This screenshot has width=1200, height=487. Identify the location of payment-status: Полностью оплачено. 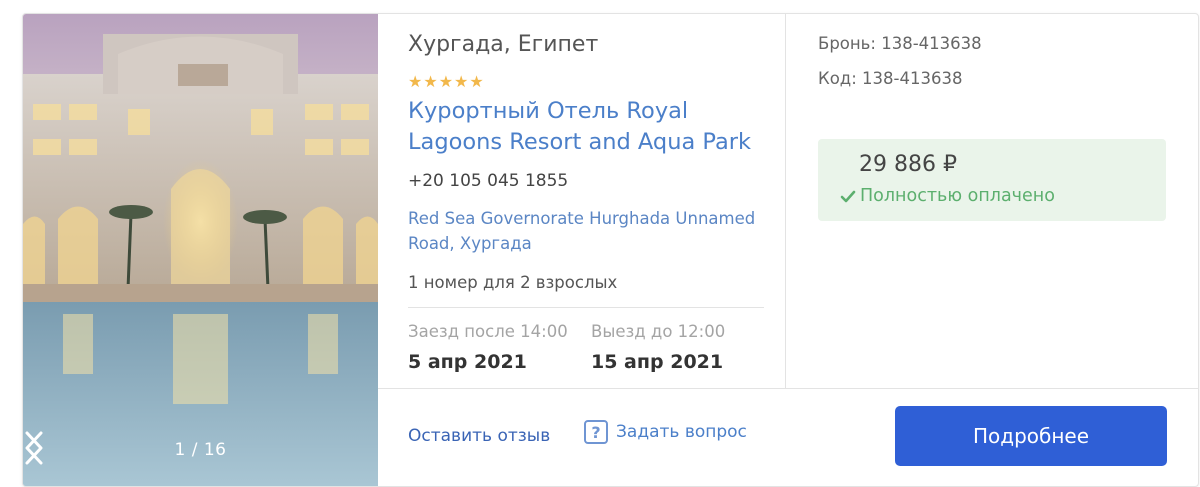
(947, 196).